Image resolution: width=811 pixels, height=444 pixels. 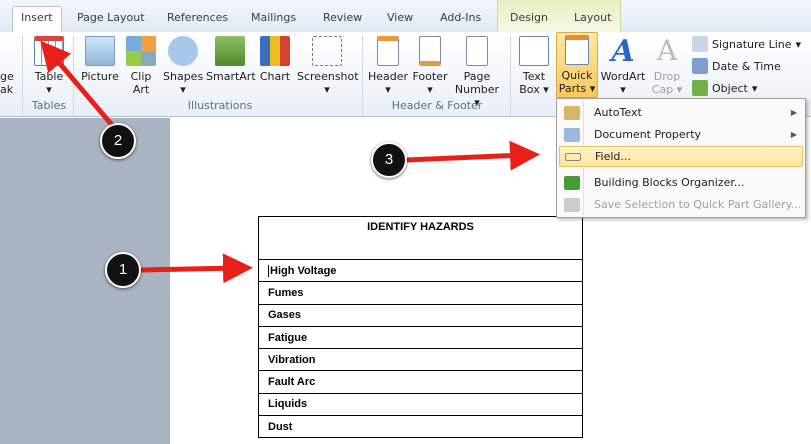 I want to click on callout-3: 3, so click(x=389, y=160).